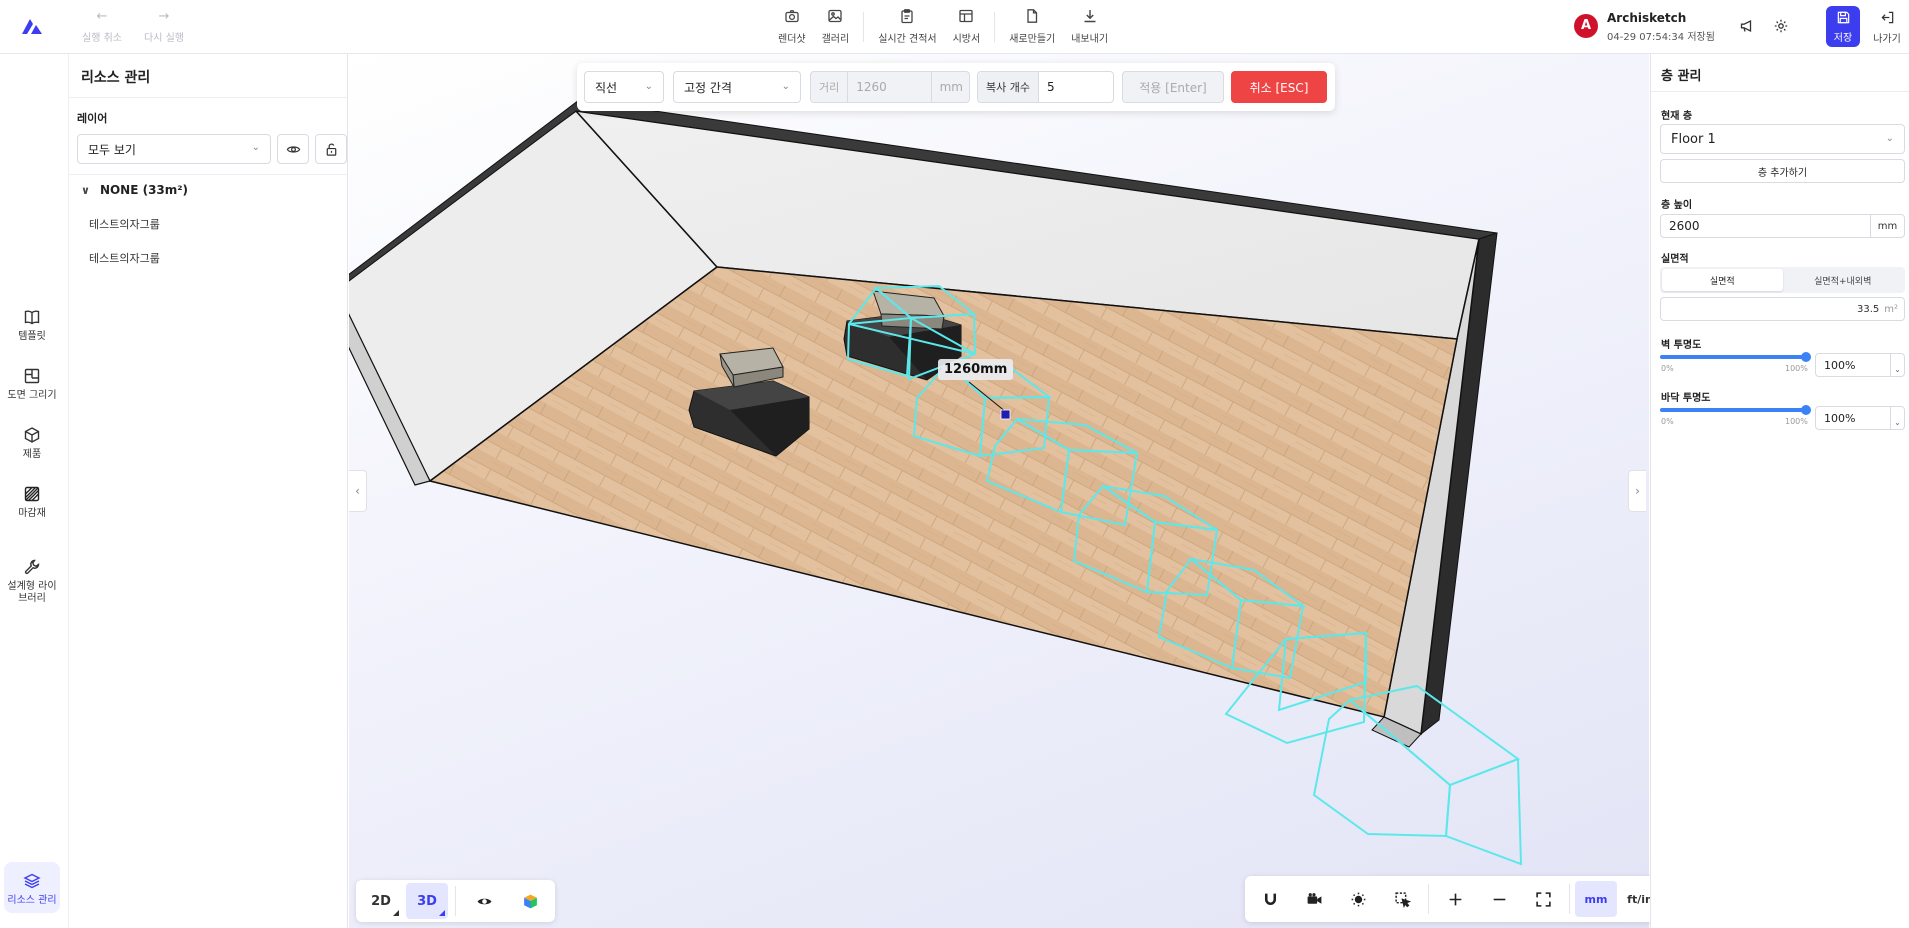 This screenshot has height=928, width=1909. I want to click on spec-sheet-button: 시방서, so click(967, 26).